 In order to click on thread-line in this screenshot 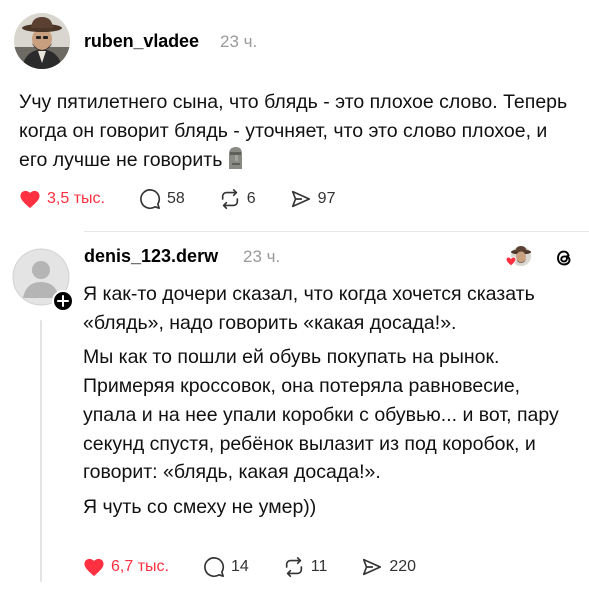, I will do `click(41, 451)`.